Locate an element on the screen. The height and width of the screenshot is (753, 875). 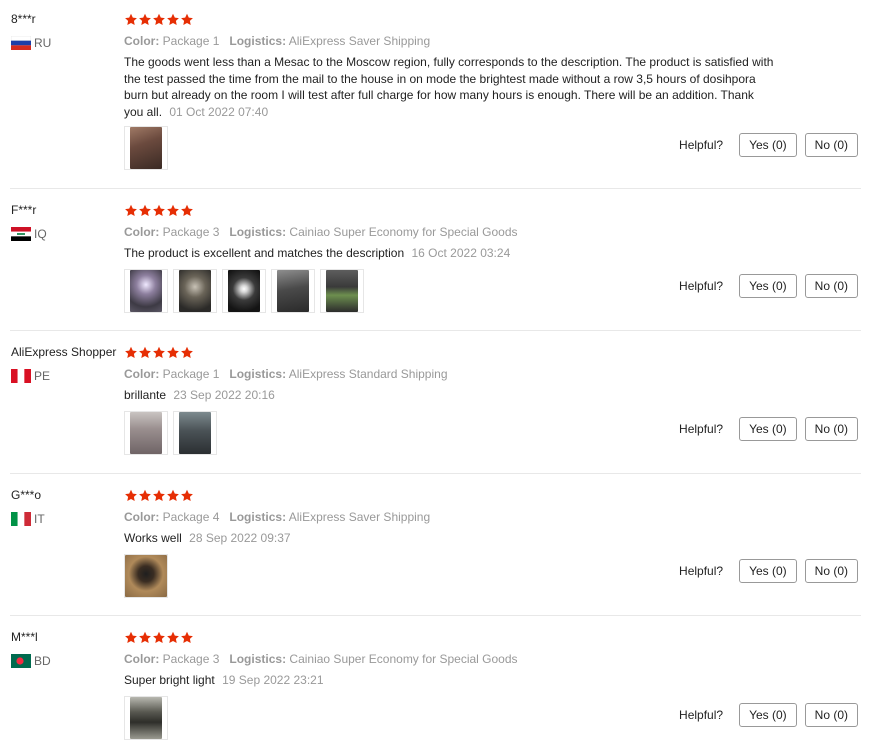
reviewer-name: AliExpress Shopper is located at coordinates (64, 352).